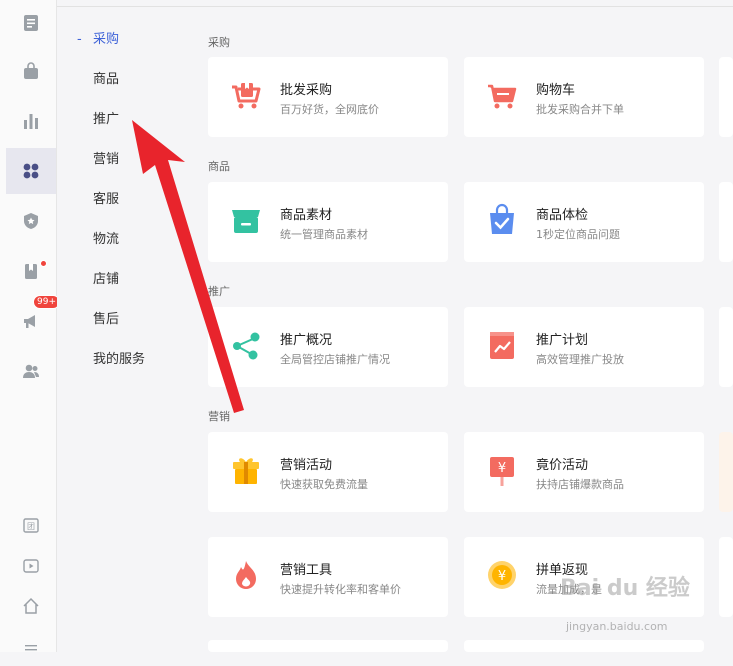  What do you see at coordinates (31, 221) in the screenshot?
I see `shield-icon` at bounding box center [31, 221].